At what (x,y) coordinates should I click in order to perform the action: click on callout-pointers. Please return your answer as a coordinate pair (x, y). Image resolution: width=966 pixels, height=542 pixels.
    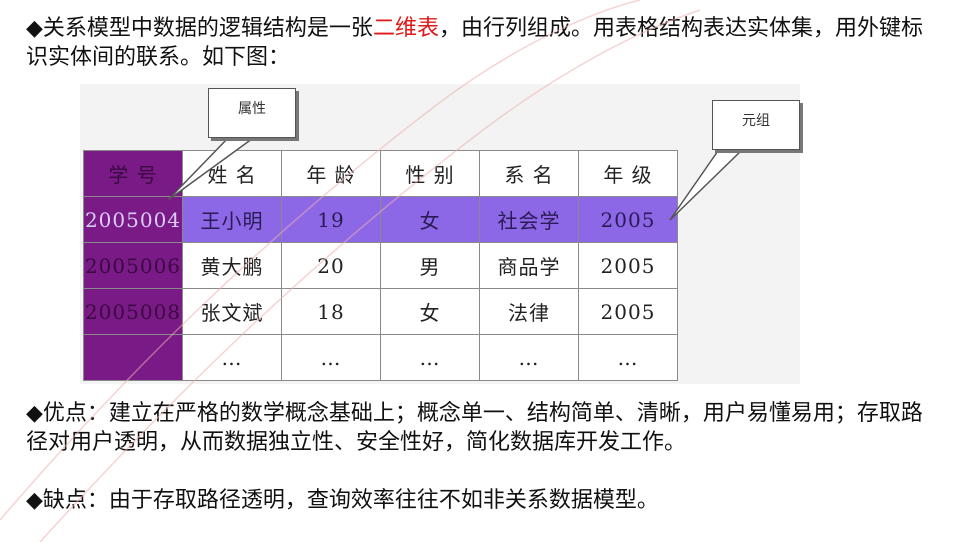
    Looking at the image, I should click on (456, 178).